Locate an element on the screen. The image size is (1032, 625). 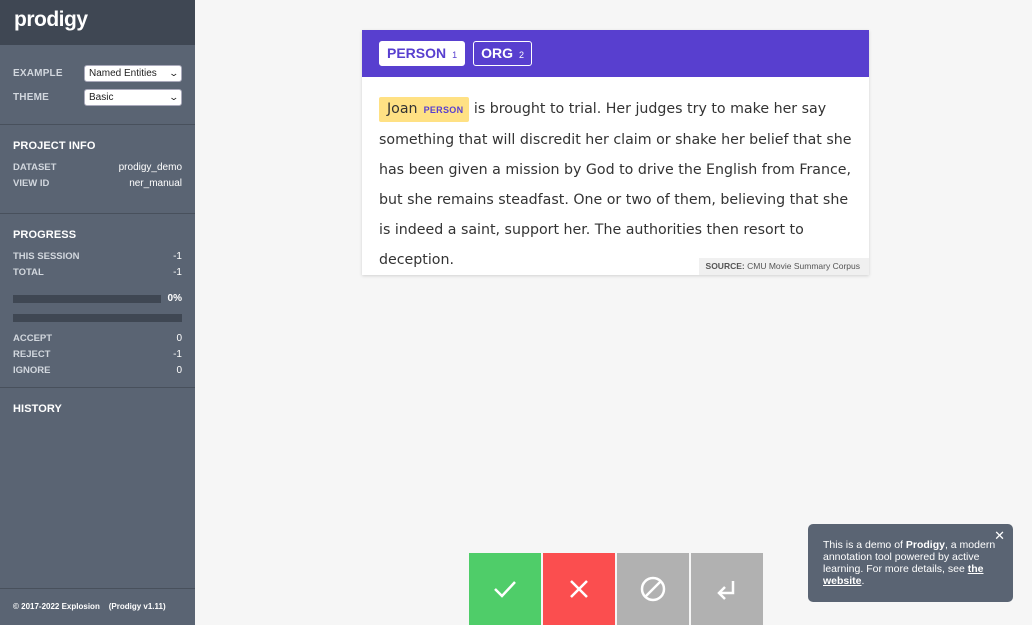
total-label: TOTAL is located at coordinates (28, 272).